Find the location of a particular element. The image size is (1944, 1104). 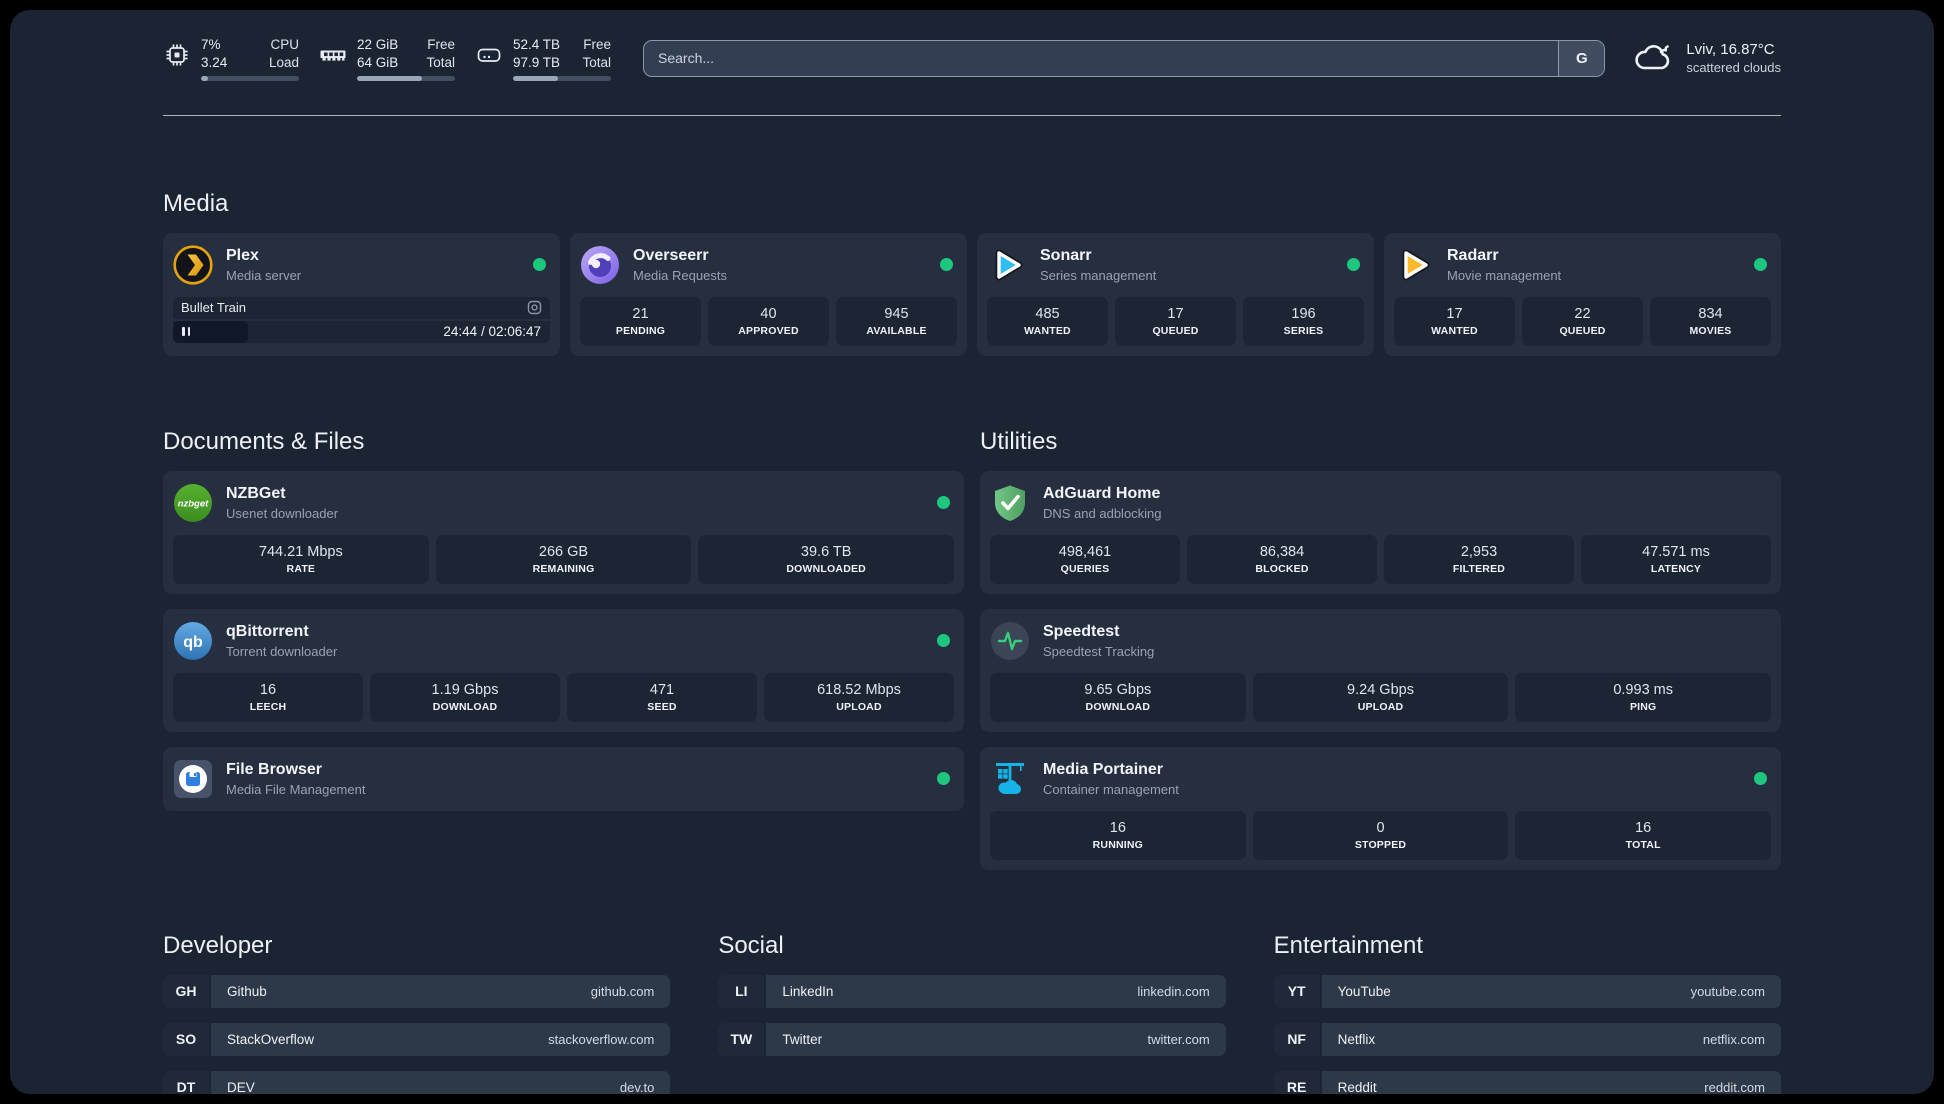

bookmark-name: Github is located at coordinates (247, 991).